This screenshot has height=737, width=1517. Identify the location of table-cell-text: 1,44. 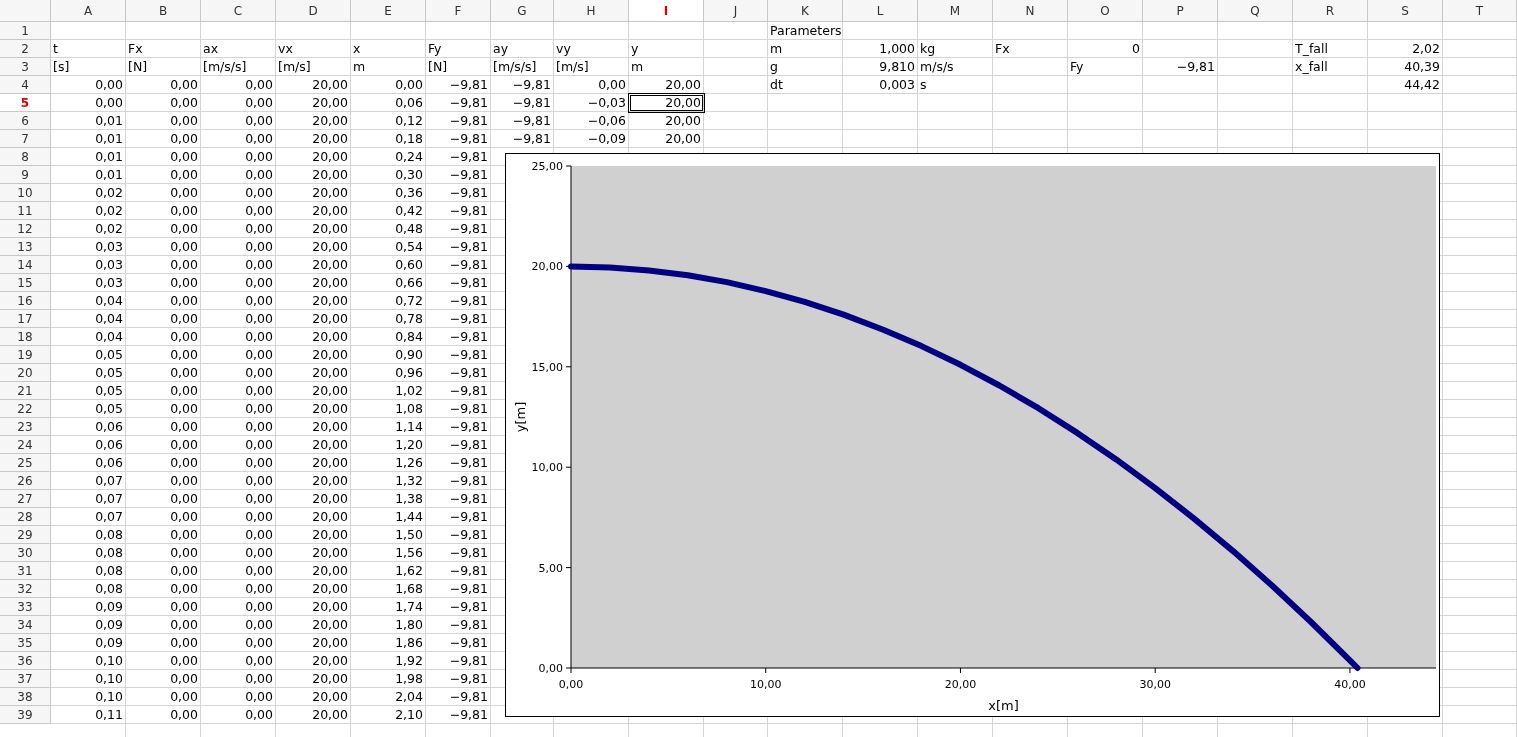
(409, 517).